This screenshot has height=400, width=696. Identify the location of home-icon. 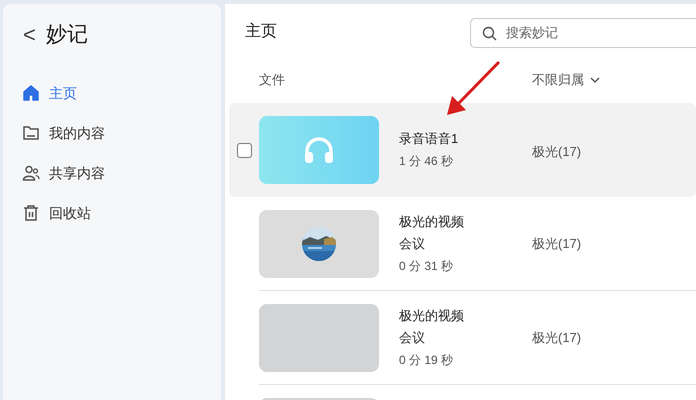
(31, 93).